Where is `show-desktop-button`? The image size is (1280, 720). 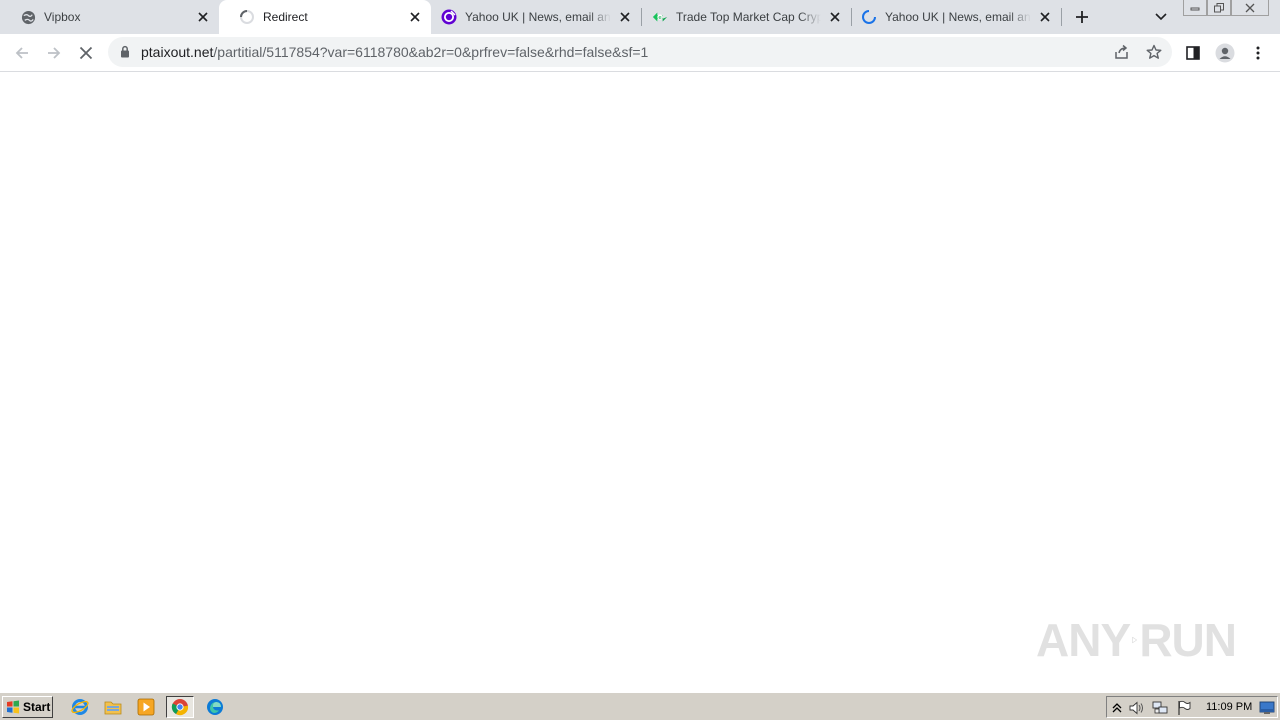 show-desktop-button is located at coordinates (1267, 708).